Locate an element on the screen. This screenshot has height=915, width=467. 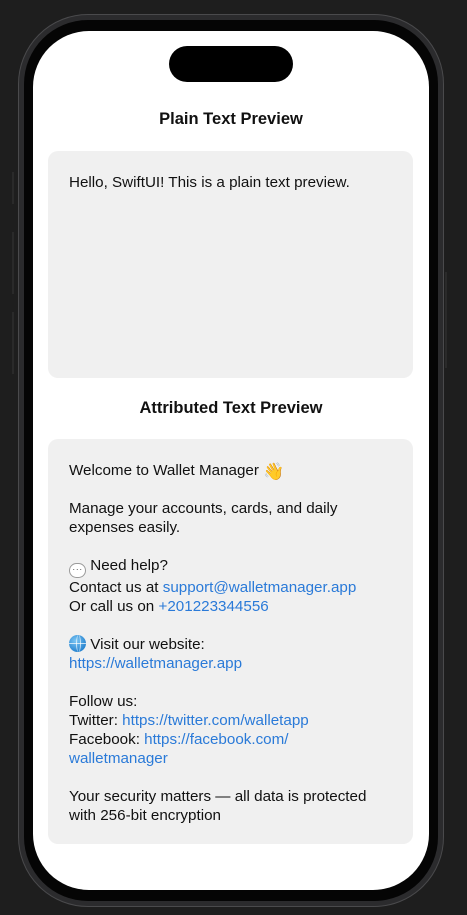
support-email-link: support@walletmanager.app is located at coordinates (260, 587).